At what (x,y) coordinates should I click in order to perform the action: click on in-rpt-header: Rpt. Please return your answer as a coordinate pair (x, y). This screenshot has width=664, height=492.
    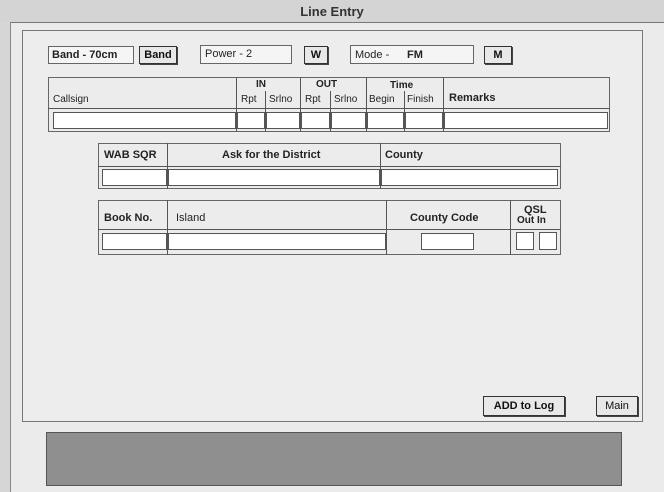
    Looking at the image, I should click on (249, 99).